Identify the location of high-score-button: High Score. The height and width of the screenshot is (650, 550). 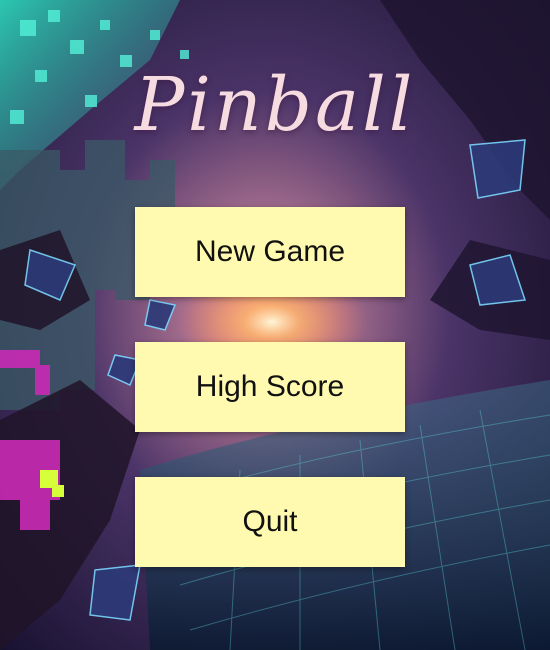
(270, 387).